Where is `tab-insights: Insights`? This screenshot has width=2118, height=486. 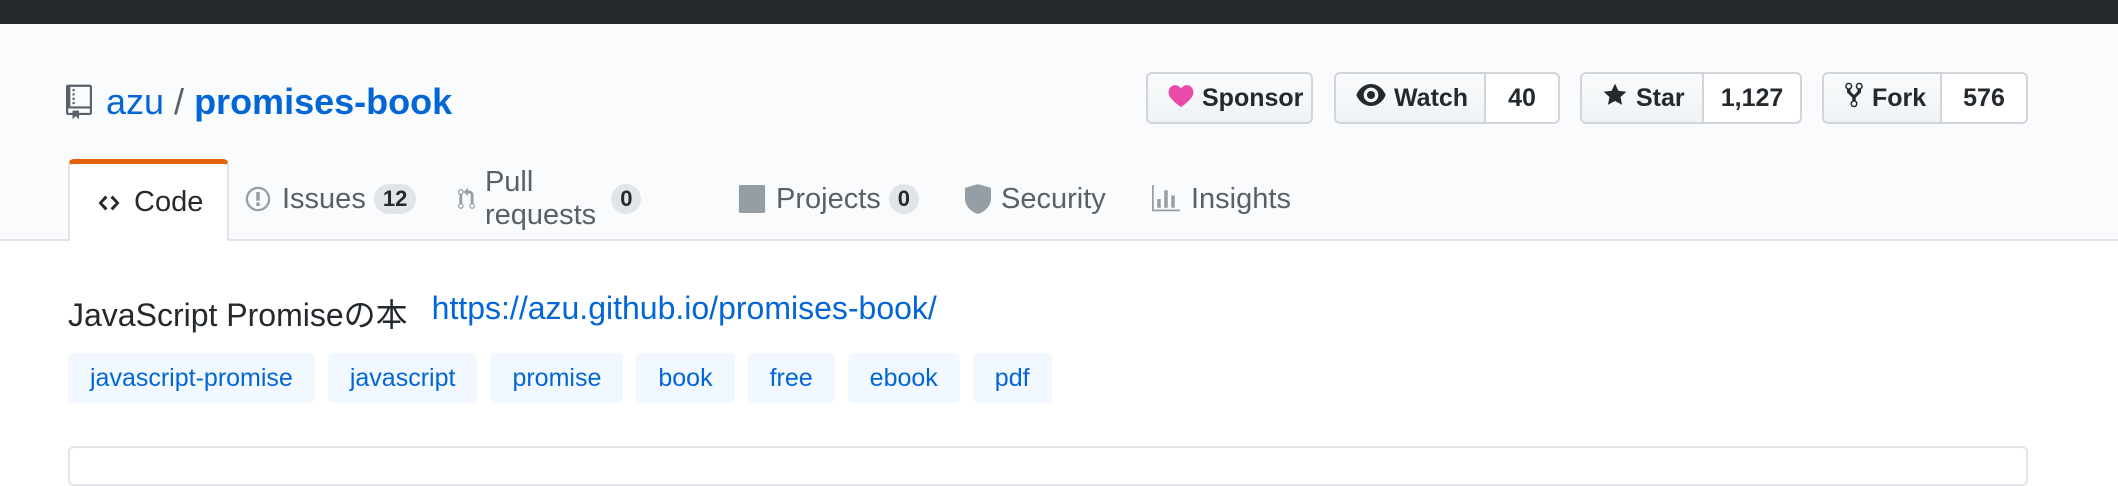
tab-insights: Insights is located at coordinates (1221, 199).